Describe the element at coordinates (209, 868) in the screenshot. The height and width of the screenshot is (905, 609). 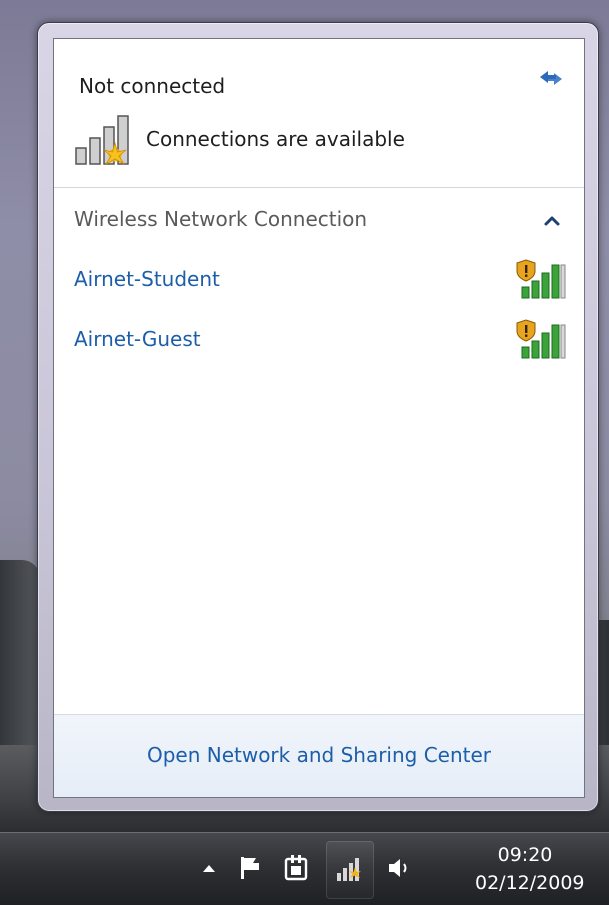
I see `show-hidden-icons-icon` at that location.